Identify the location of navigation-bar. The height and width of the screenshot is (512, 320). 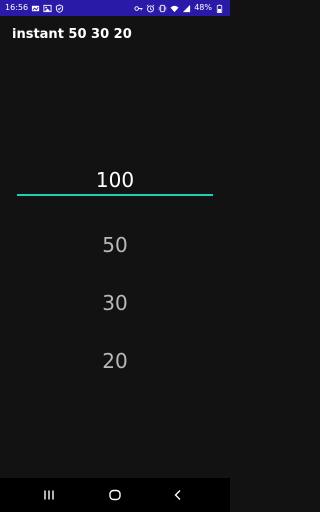
(115, 495).